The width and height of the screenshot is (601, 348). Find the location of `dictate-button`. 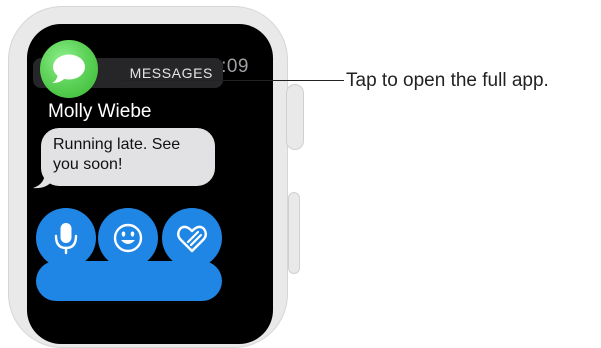

dictate-button is located at coordinates (66, 238).